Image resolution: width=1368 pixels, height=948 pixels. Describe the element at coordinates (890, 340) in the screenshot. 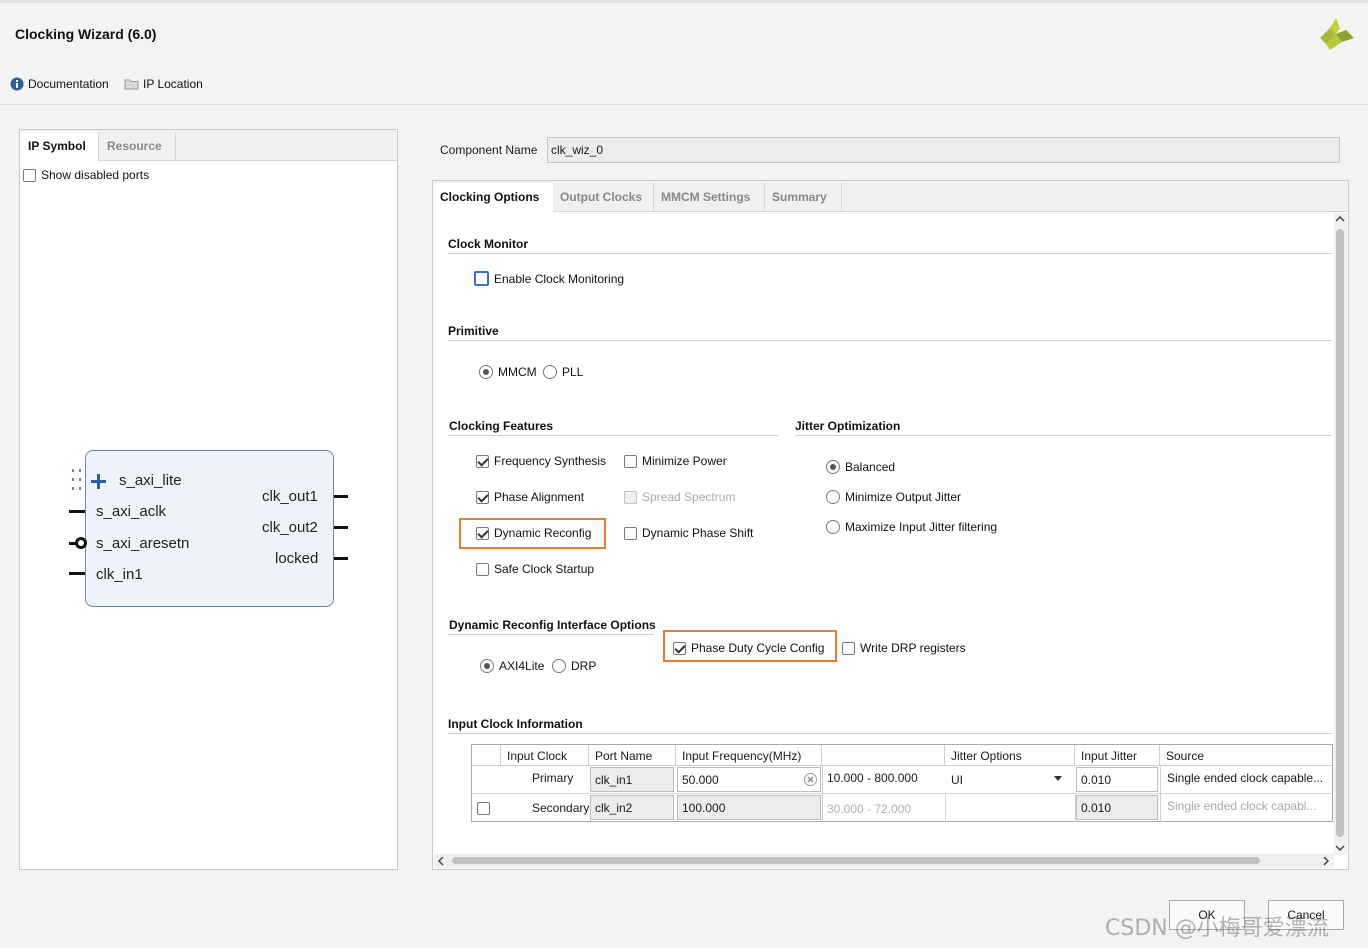

I see `primitive-rule` at that location.